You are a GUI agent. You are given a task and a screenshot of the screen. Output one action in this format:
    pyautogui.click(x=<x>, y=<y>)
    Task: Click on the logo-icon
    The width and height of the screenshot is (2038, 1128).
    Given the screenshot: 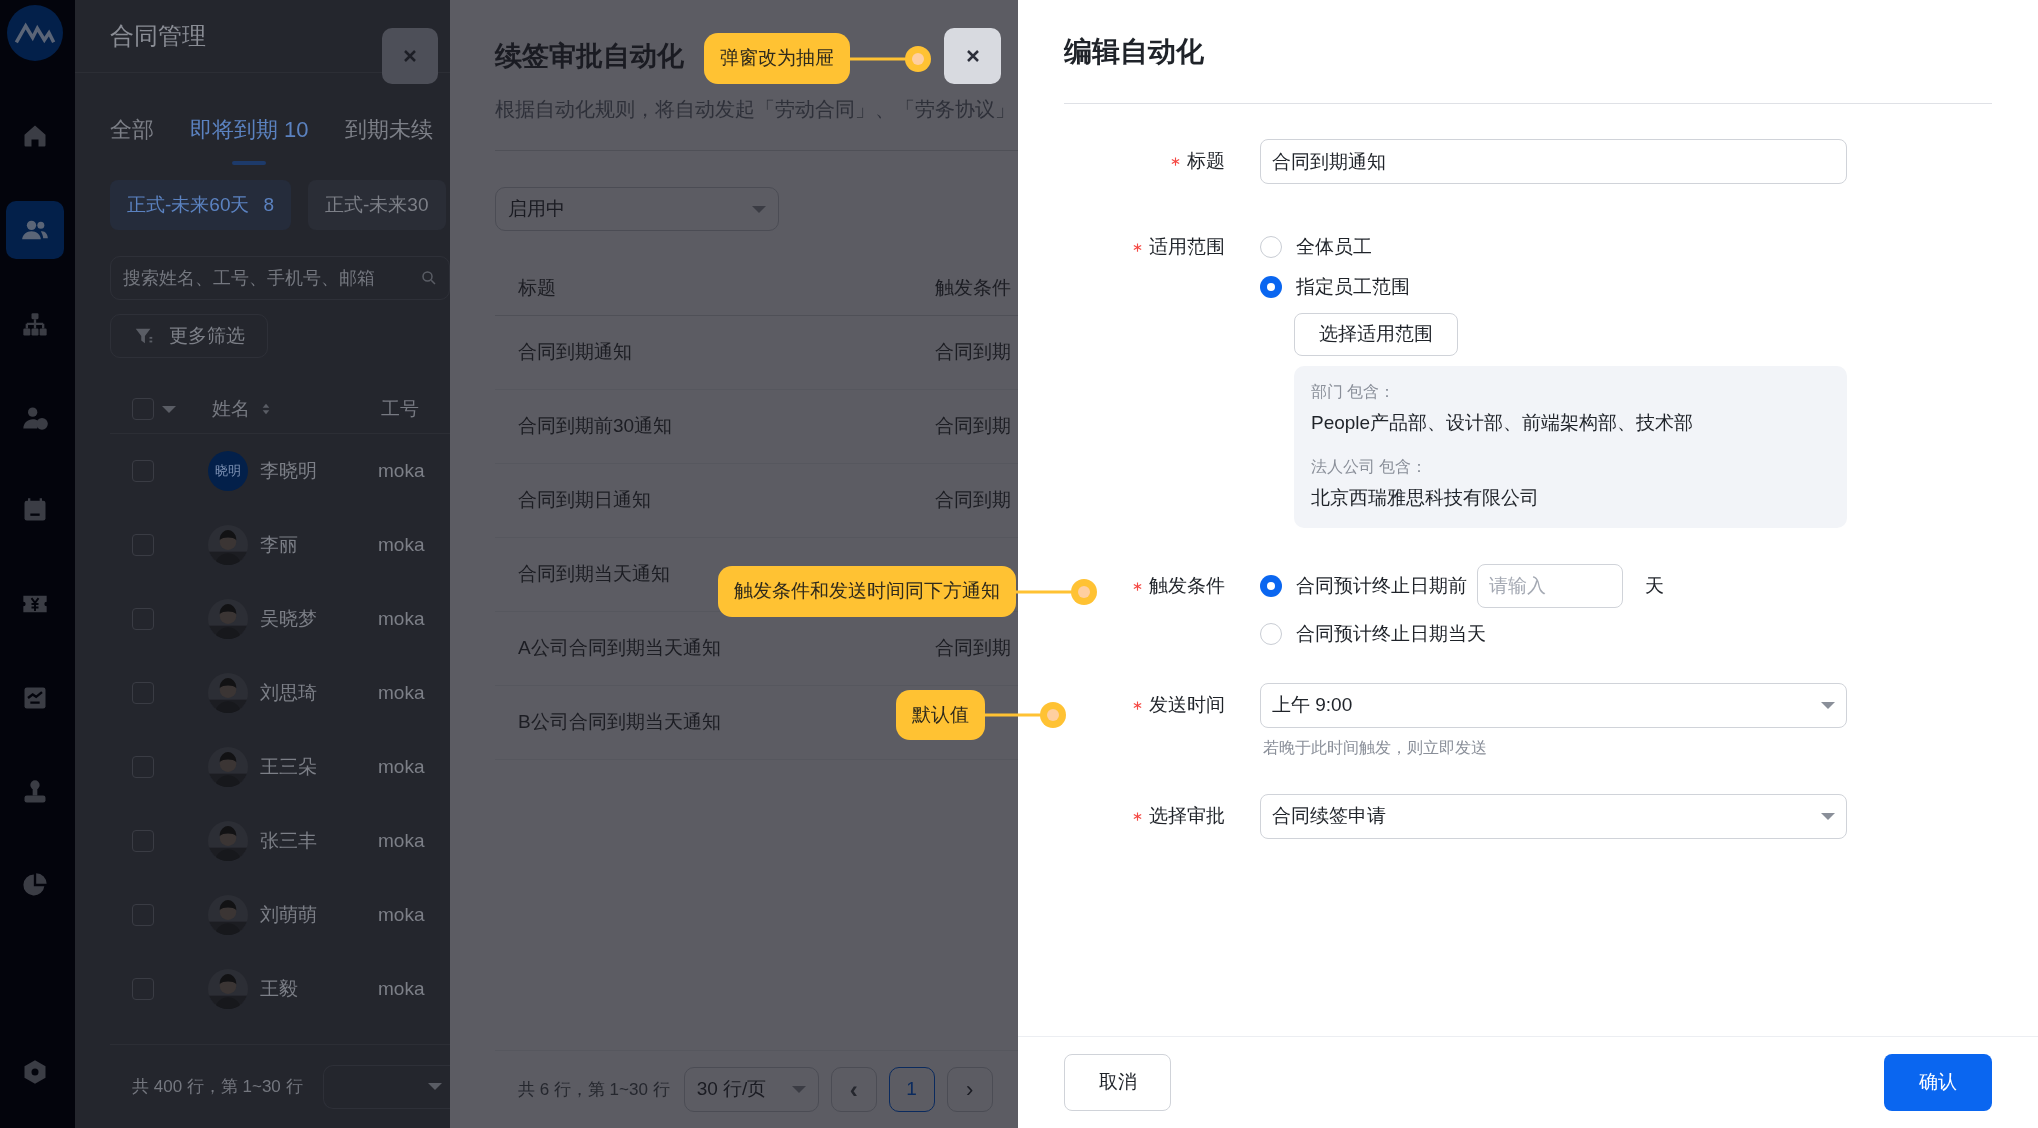 What is the action you would take?
    pyautogui.click(x=35, y=33)
    